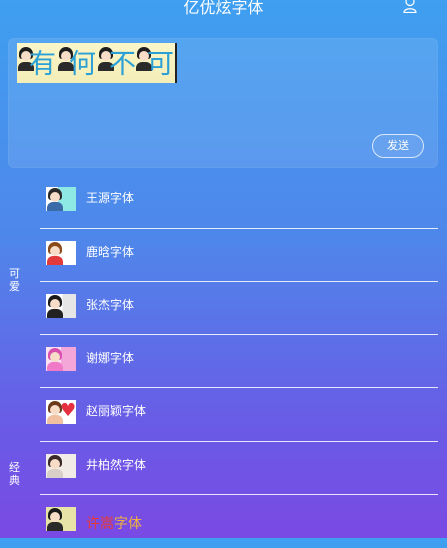 Image resolution: width=447 pixels, height=548 pixels. I want to click on category-label-classic: 经典, so click(15, 474).